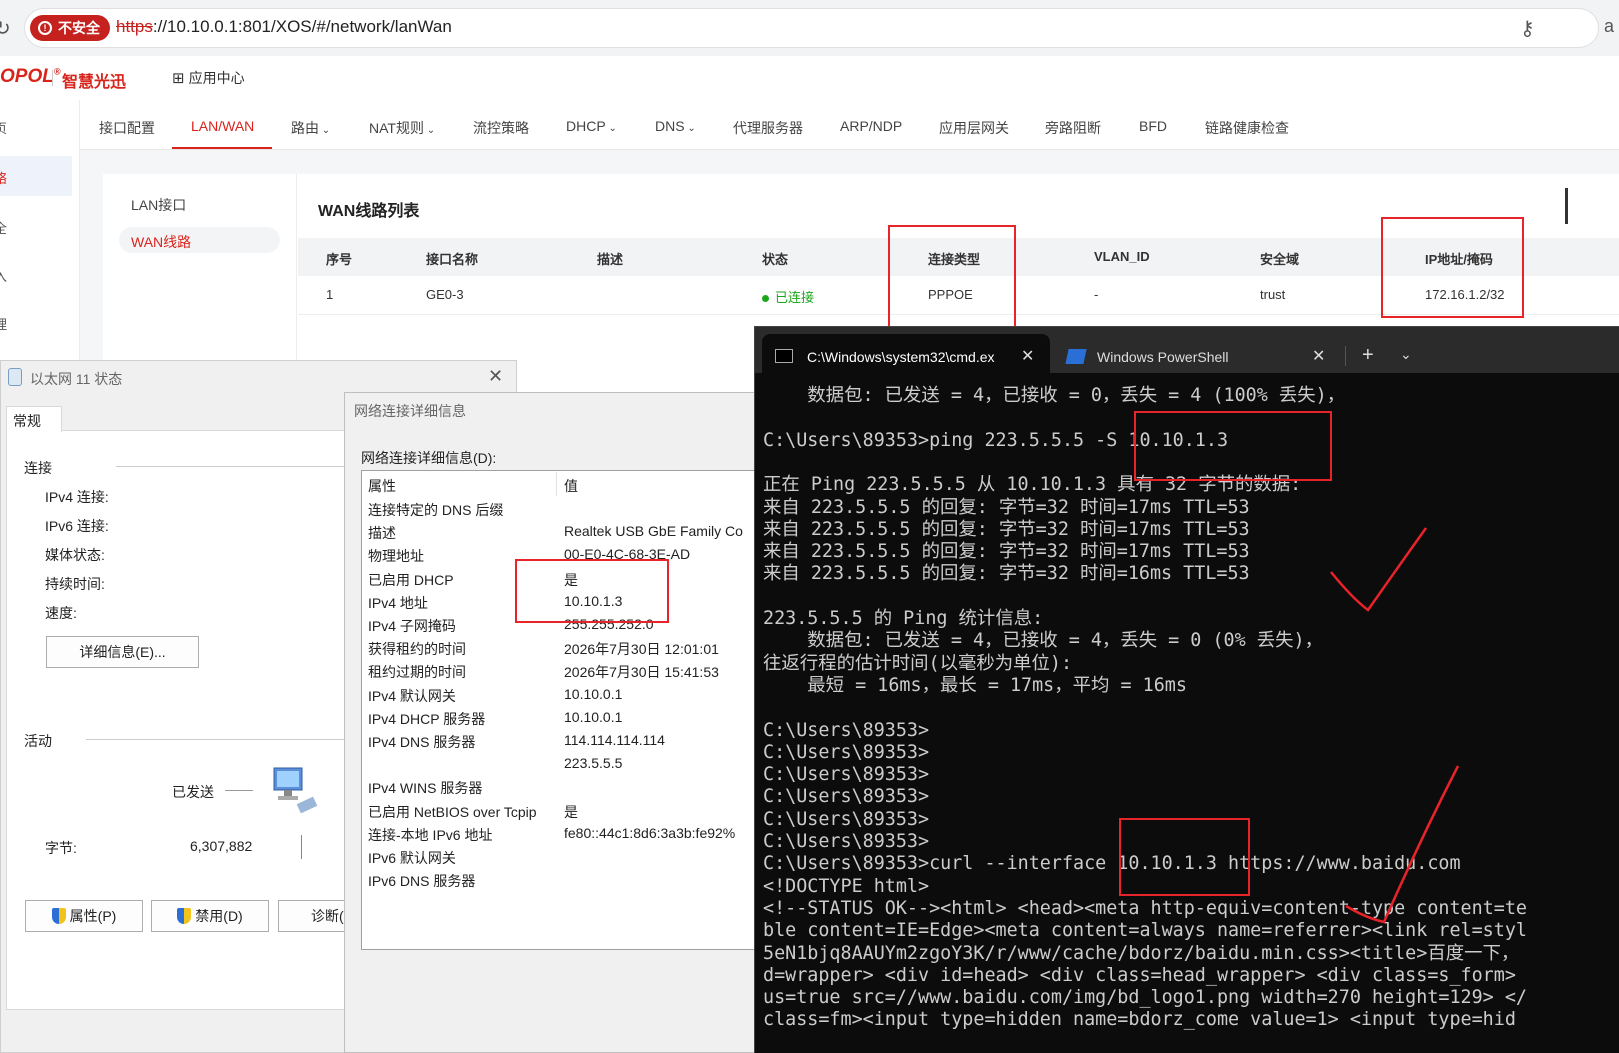 The image size is (1619, 1053). What do you see at coordinates (158, 205) in the screenshot?
I see `subnav-lan-interface: LAN接口` at bounding box center [158, 205].